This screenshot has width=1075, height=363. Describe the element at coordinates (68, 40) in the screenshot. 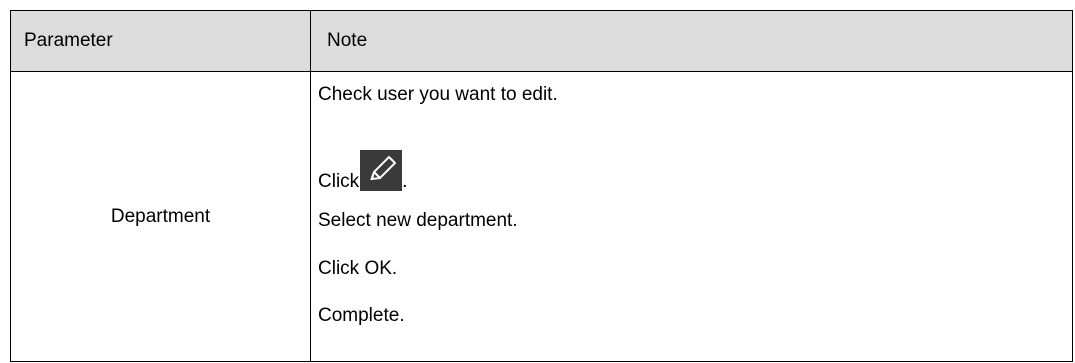

I see `header-parameter: Parameter` at that location.